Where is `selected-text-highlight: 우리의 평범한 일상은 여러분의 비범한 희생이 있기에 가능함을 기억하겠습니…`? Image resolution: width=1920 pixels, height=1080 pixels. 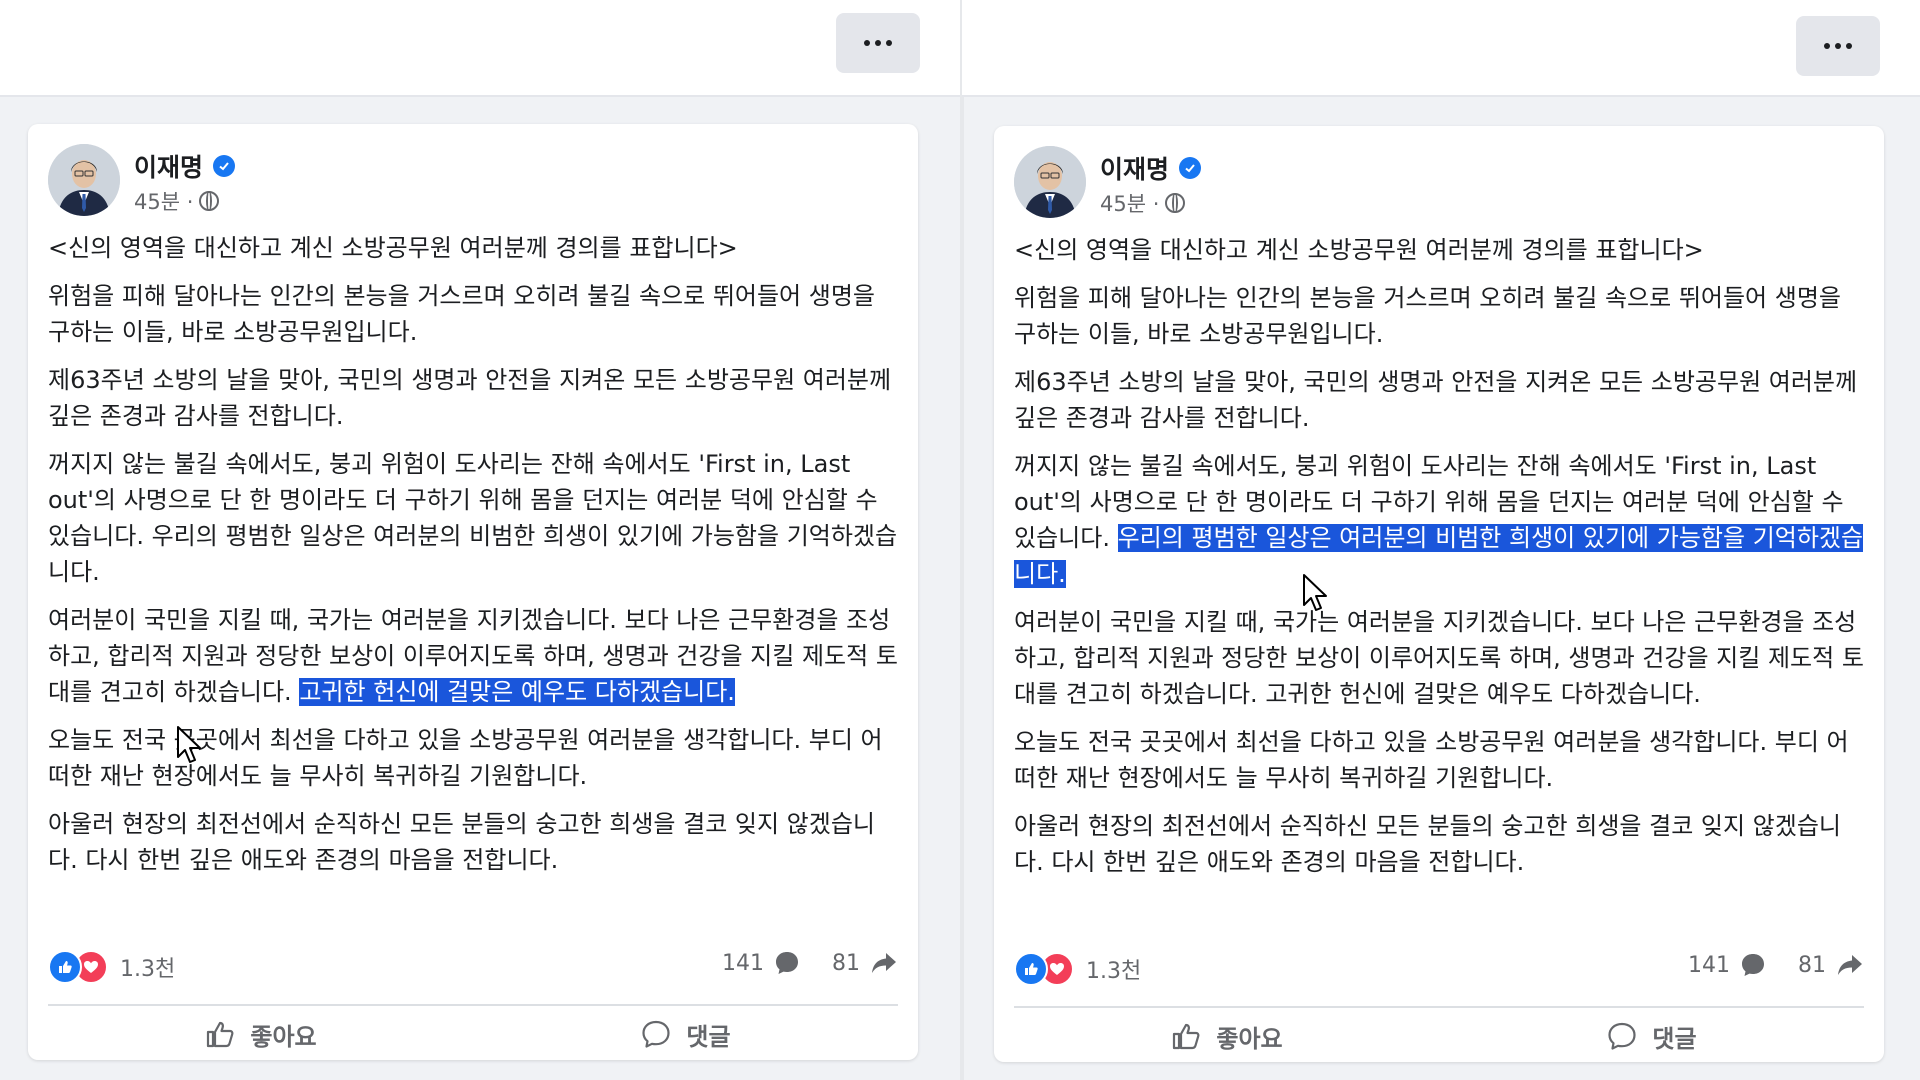
selected-text-highlight: 우리의 평범한 일상은 여러분의 비범한 희생이 있기에 가능함을 기억하겠습니… is located at coordinates (1439, 556).